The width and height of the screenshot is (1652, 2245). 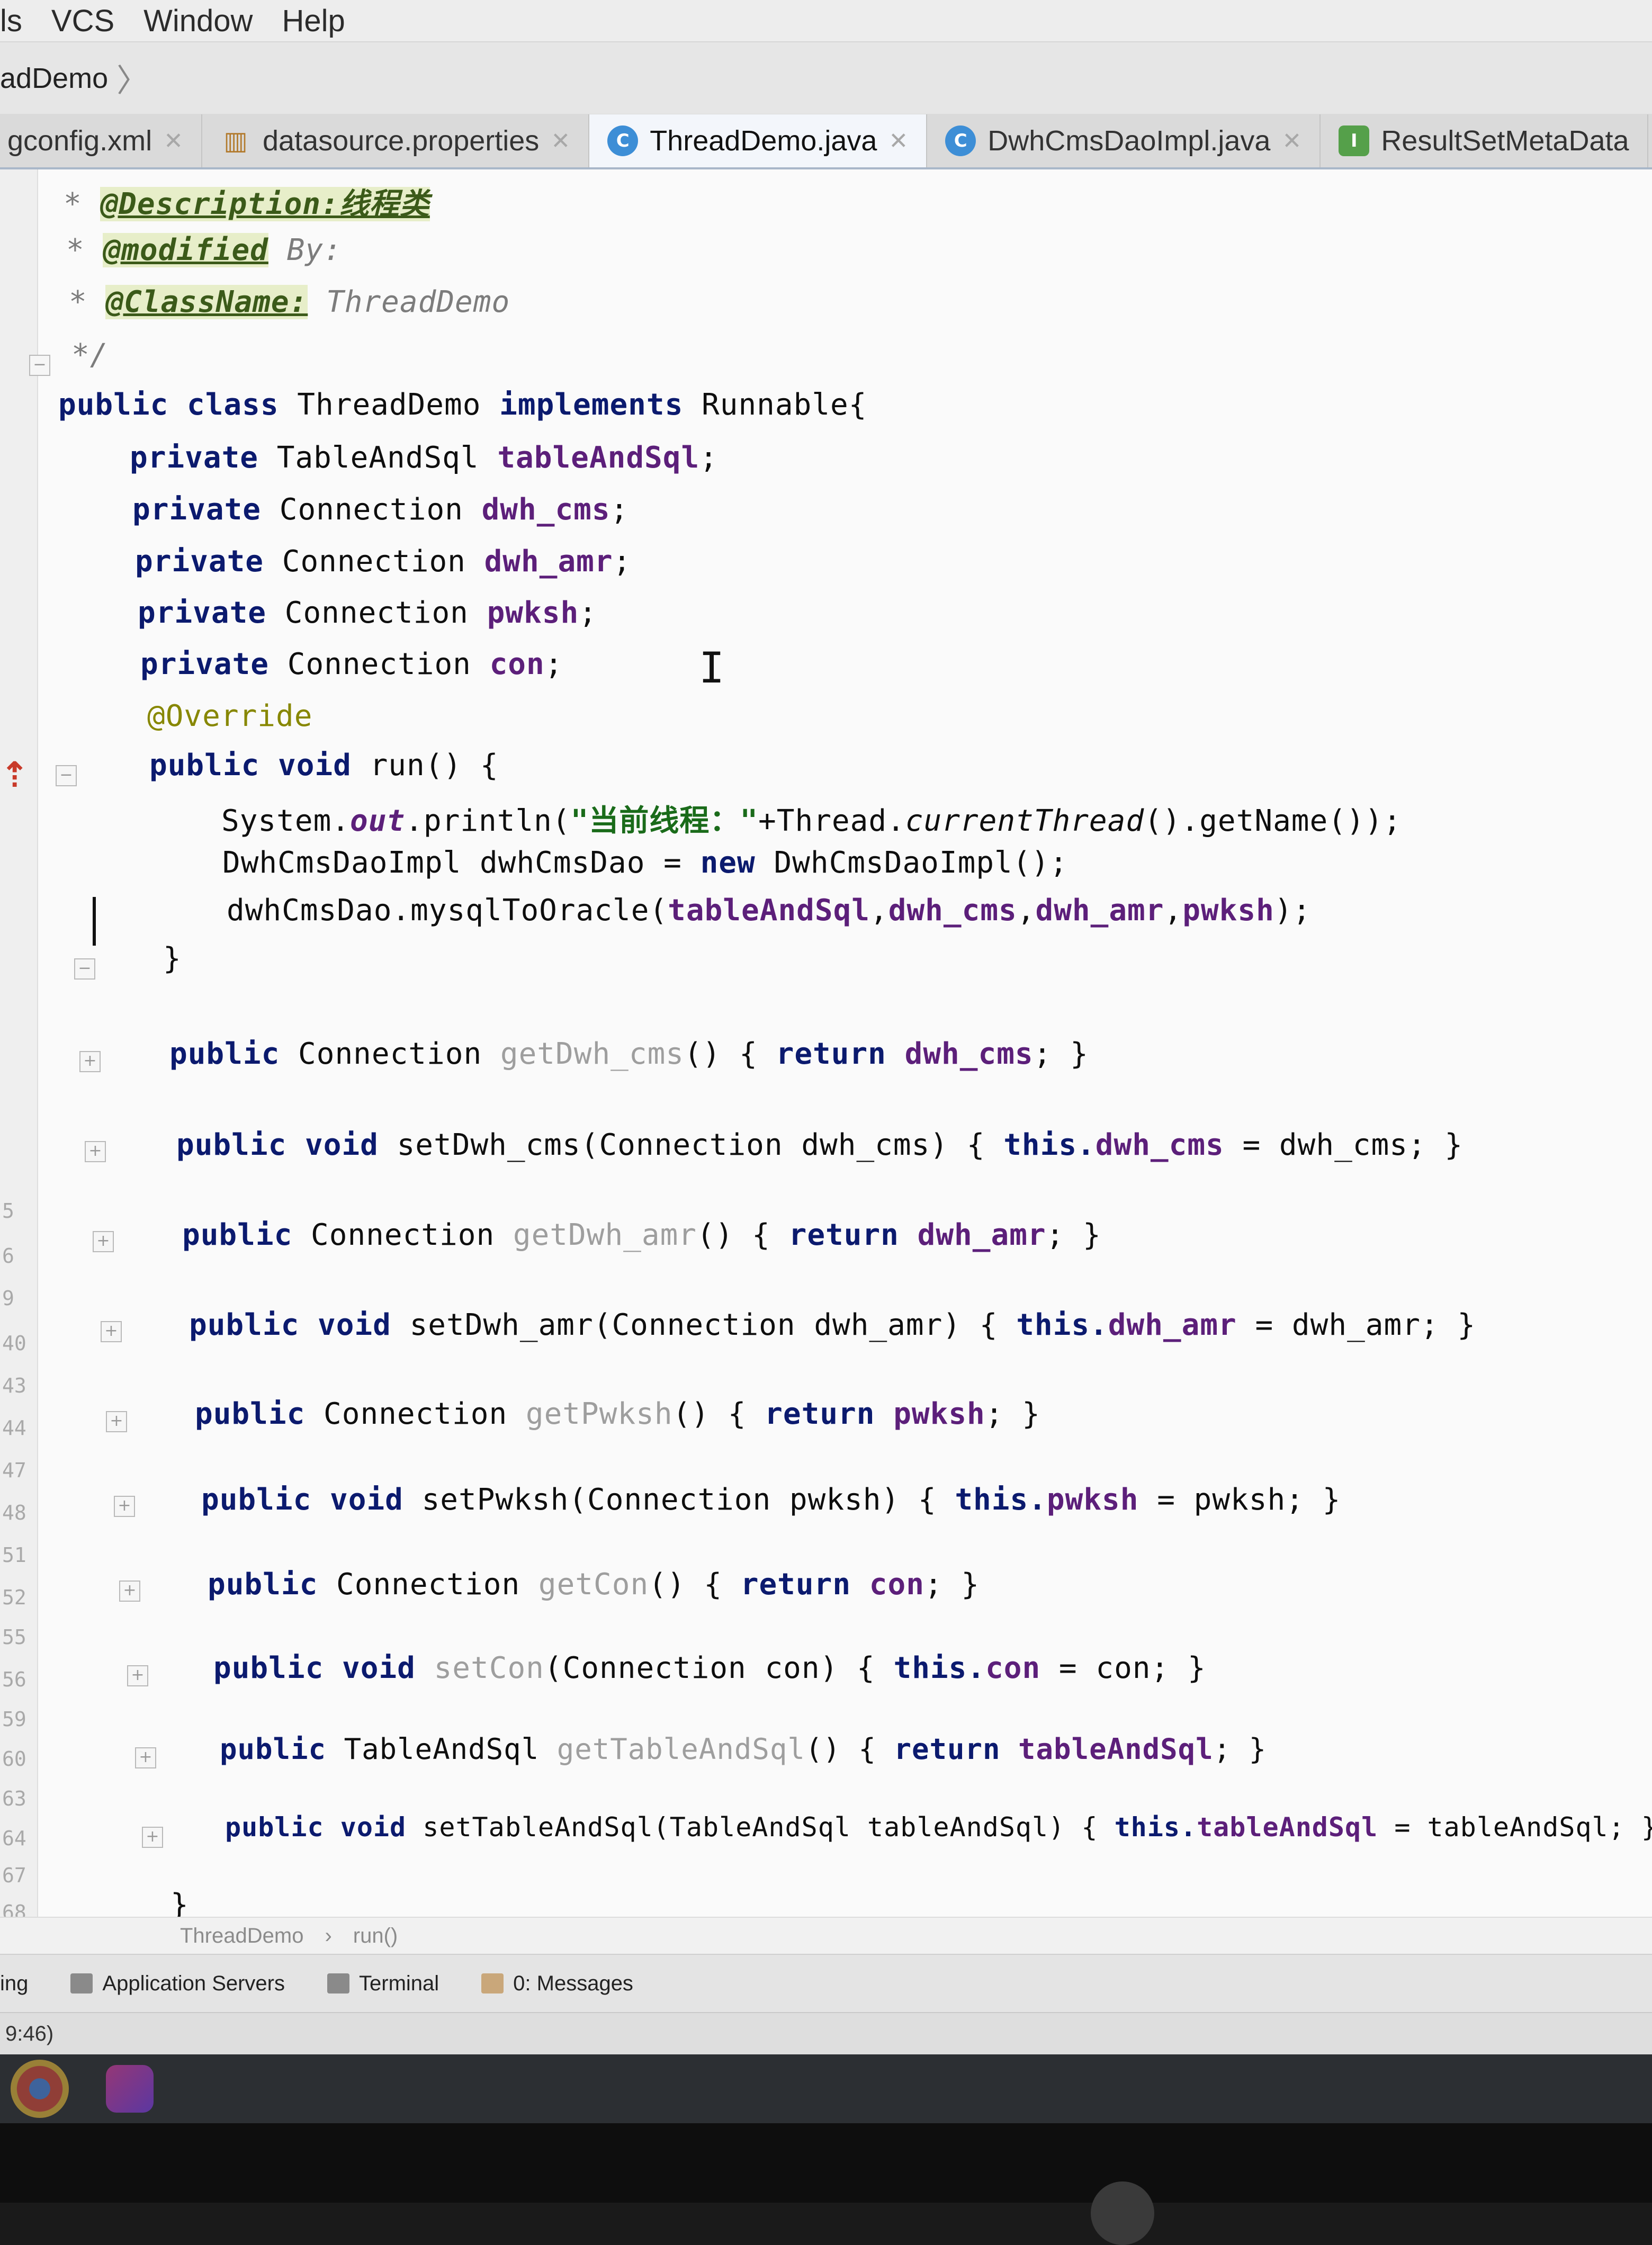 I want to click on code-token: ; }, so click(x=1073, y=1235).